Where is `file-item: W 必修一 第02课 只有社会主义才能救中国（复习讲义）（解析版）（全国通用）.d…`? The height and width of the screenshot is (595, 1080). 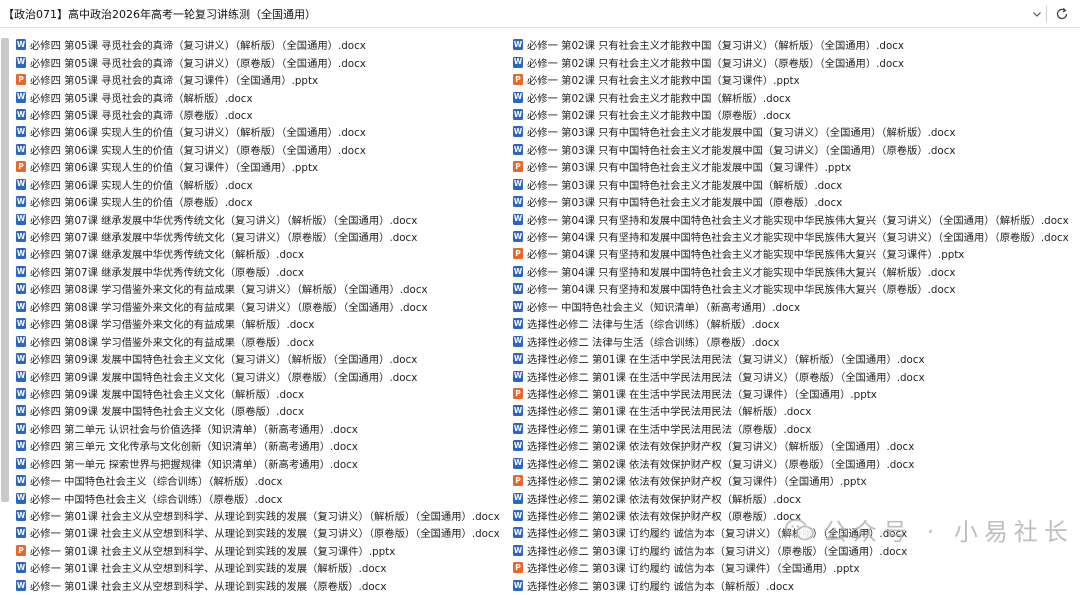 file-item: W 必修一 第02课 只有社会主义才能救中国（复习讲义）（解析版）（全国通用）.d… is located at coordinates (794, 44).